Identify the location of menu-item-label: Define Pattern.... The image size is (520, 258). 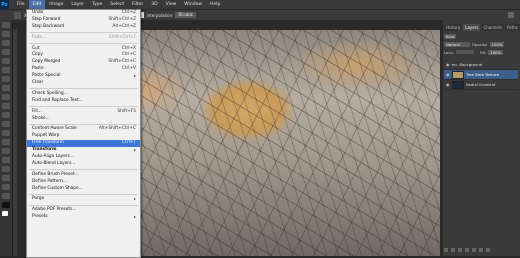
(49, 181).